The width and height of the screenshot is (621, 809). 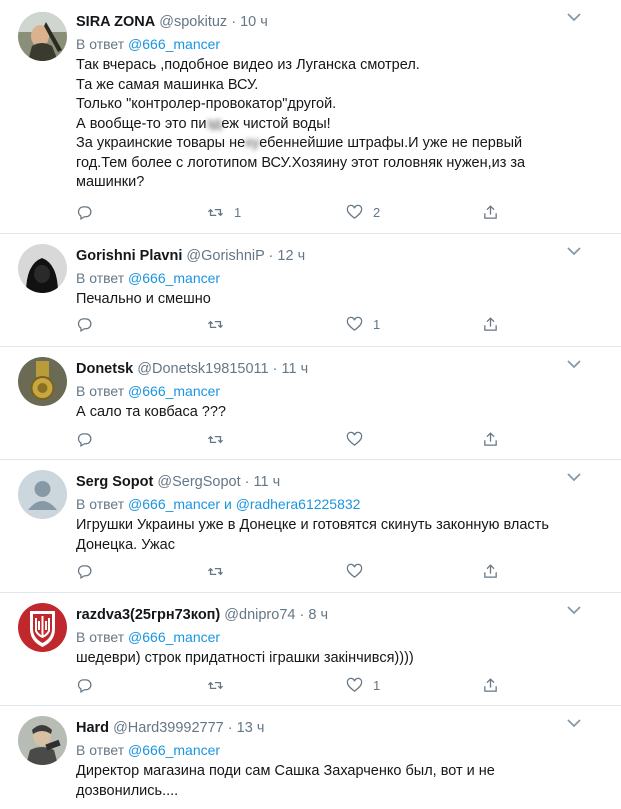 What do you see at coordinates (259, 615) in the screenshot?
I see `handle: @dnipro74` at bounding box center [259, 615].